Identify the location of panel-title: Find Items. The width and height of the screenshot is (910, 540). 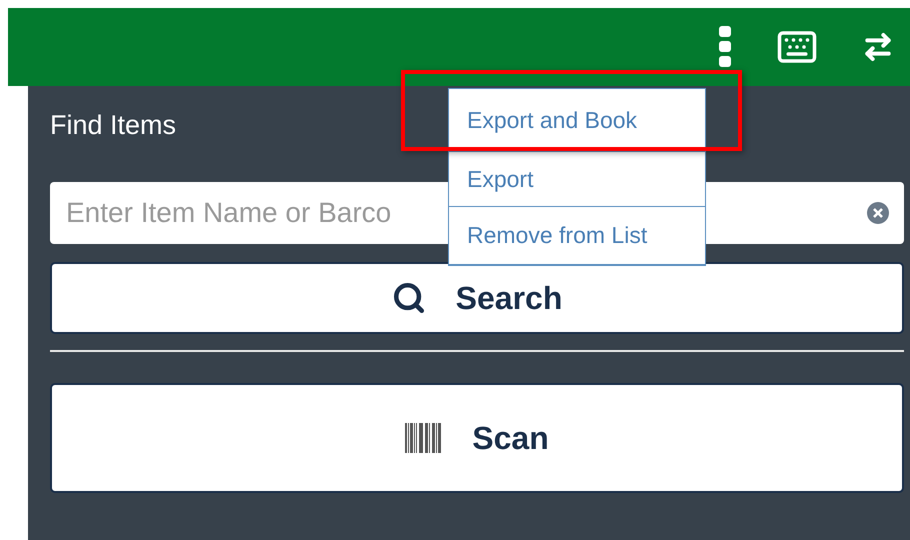
(113, 125).